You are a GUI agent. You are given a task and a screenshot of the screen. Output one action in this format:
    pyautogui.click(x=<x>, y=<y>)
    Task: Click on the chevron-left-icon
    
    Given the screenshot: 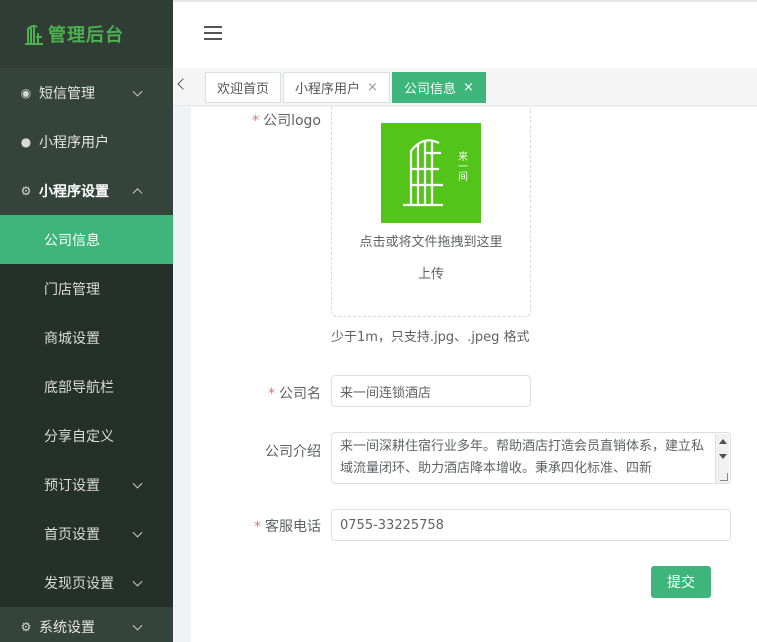 What is the action you would take?
    pyautogui.click(x=183, y=84)
    